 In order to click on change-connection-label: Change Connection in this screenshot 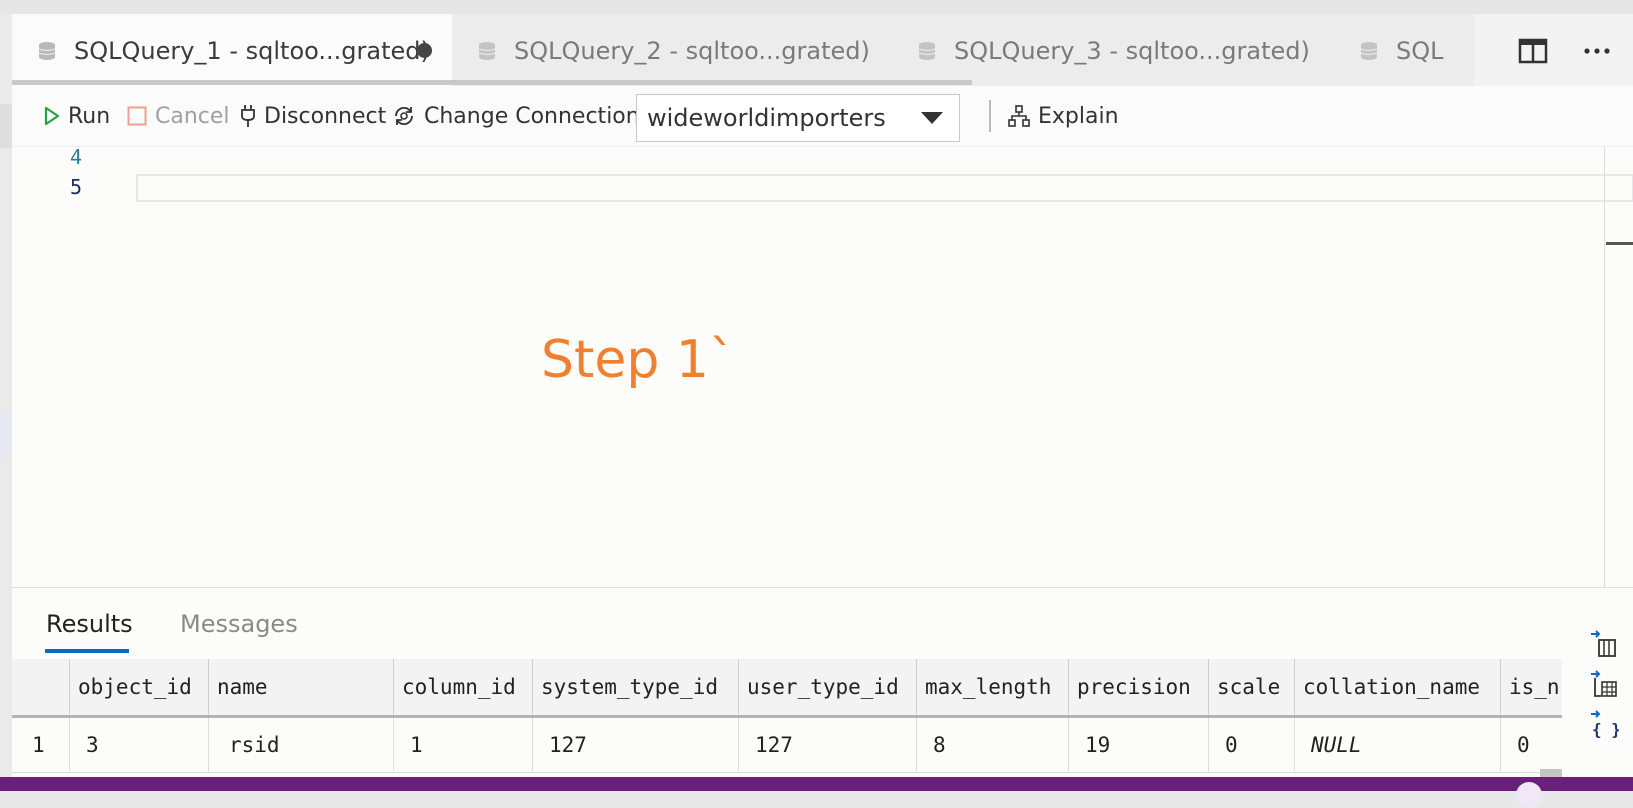, I will do `click(532, 116)`.